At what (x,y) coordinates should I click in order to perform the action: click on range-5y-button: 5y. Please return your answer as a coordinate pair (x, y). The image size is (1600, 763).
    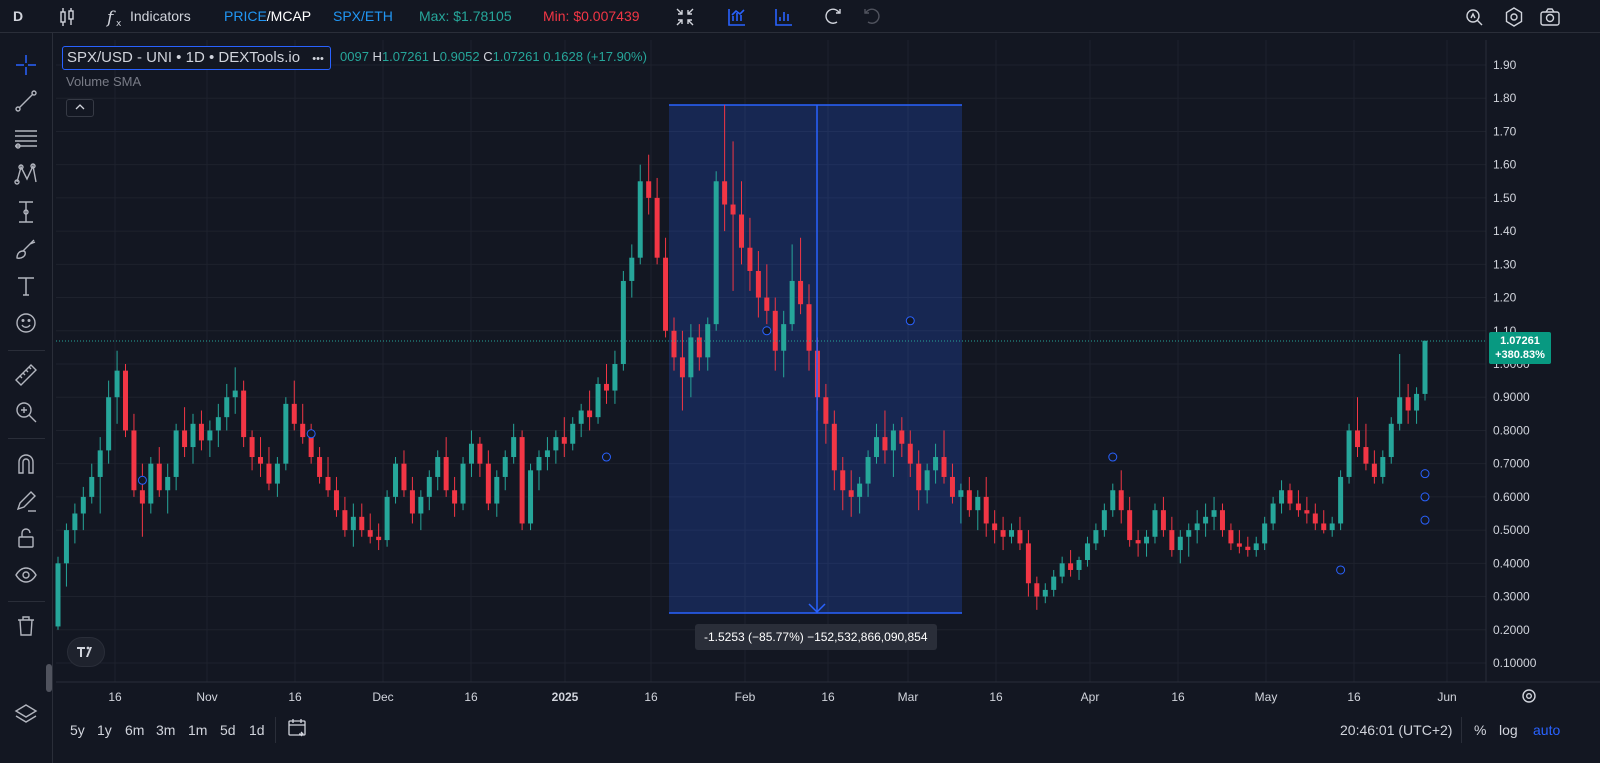
    Looking at the image, I should click on (77, 730).